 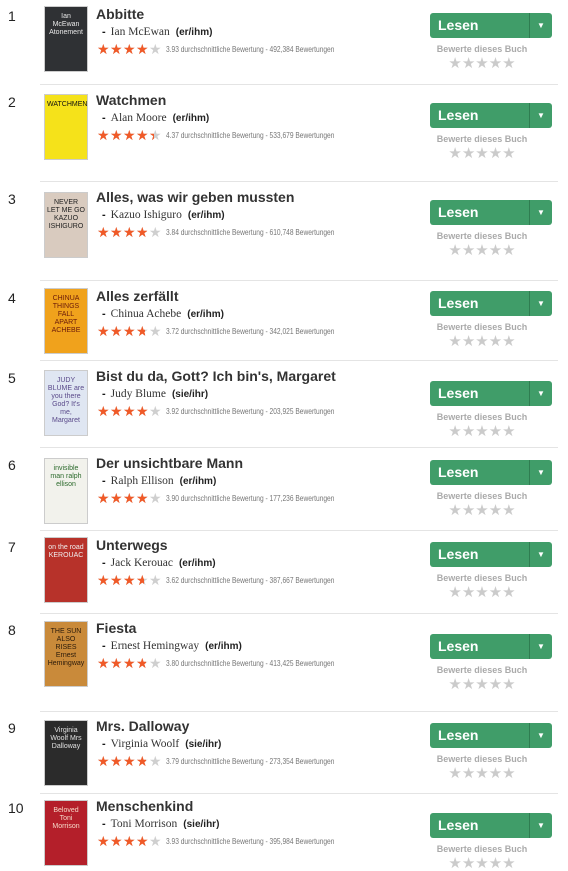 I want to click on author-name-link: Chinua Achebe, so click(x=146, y=314).